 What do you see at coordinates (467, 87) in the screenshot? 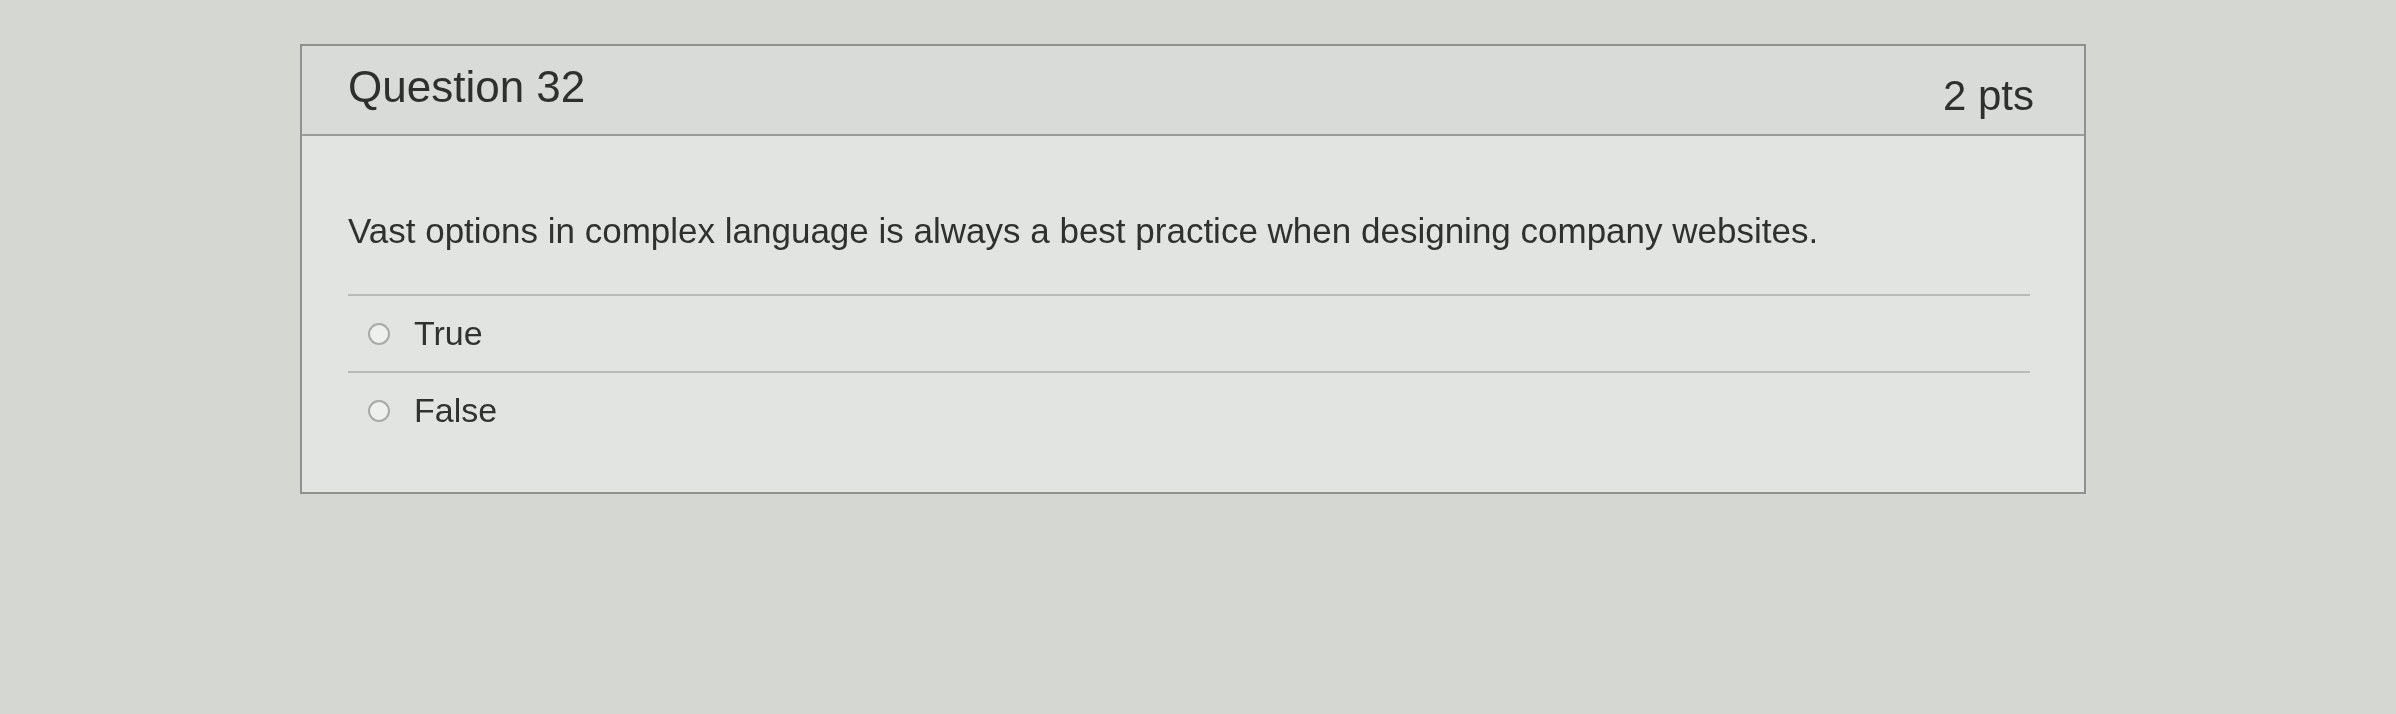
I see `question-title: Question 32` at bounding box center [467, 87].